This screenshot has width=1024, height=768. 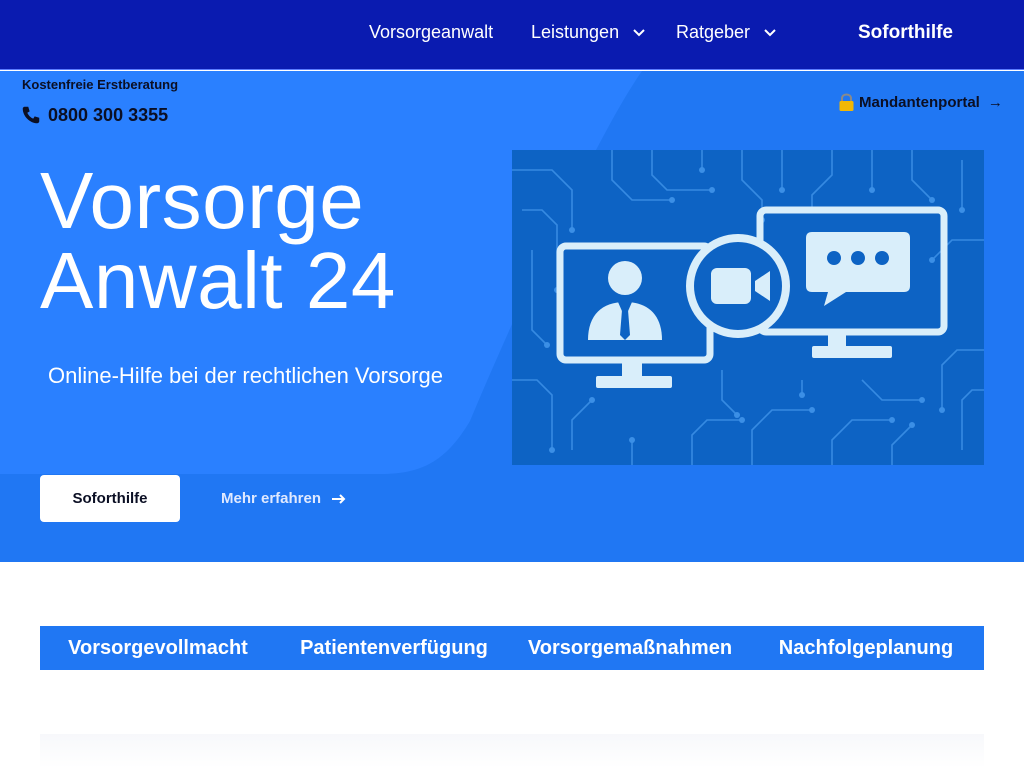 I want to click on phone-number: 0800 300 3355, so click(x=108, y=114).